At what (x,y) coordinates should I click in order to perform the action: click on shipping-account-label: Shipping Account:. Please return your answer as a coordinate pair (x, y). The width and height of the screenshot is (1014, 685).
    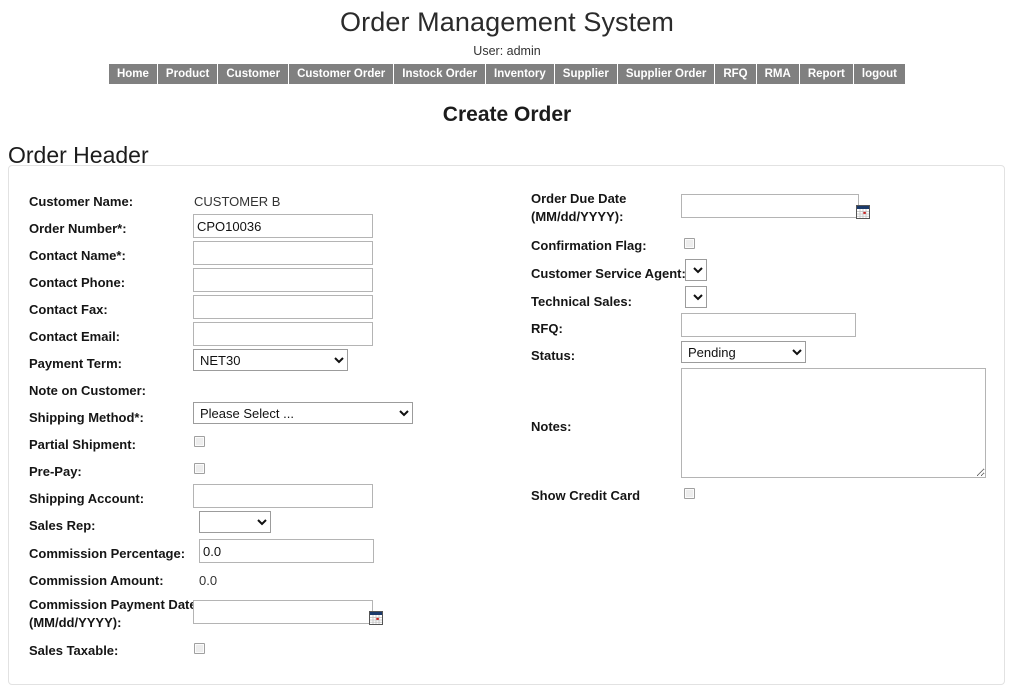
    Looking at the image, I should click on (87, 498).